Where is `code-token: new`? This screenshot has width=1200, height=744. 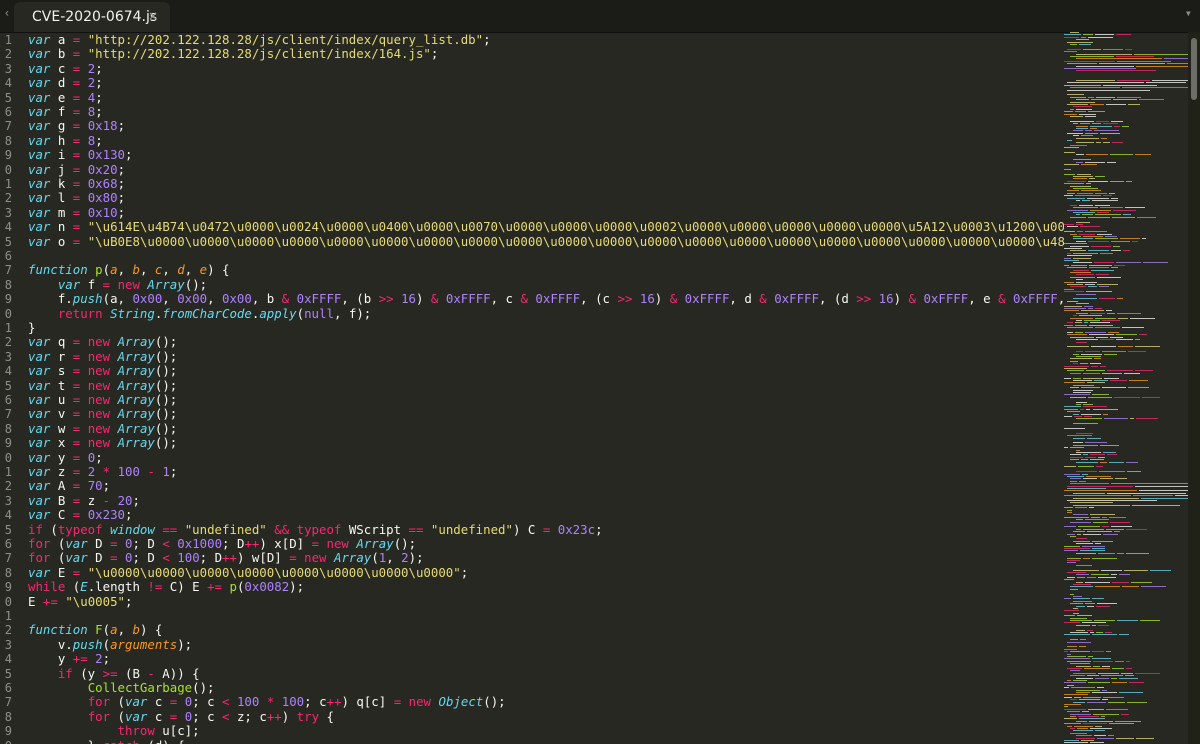 code-token: new is located at coordinates (128, 284).